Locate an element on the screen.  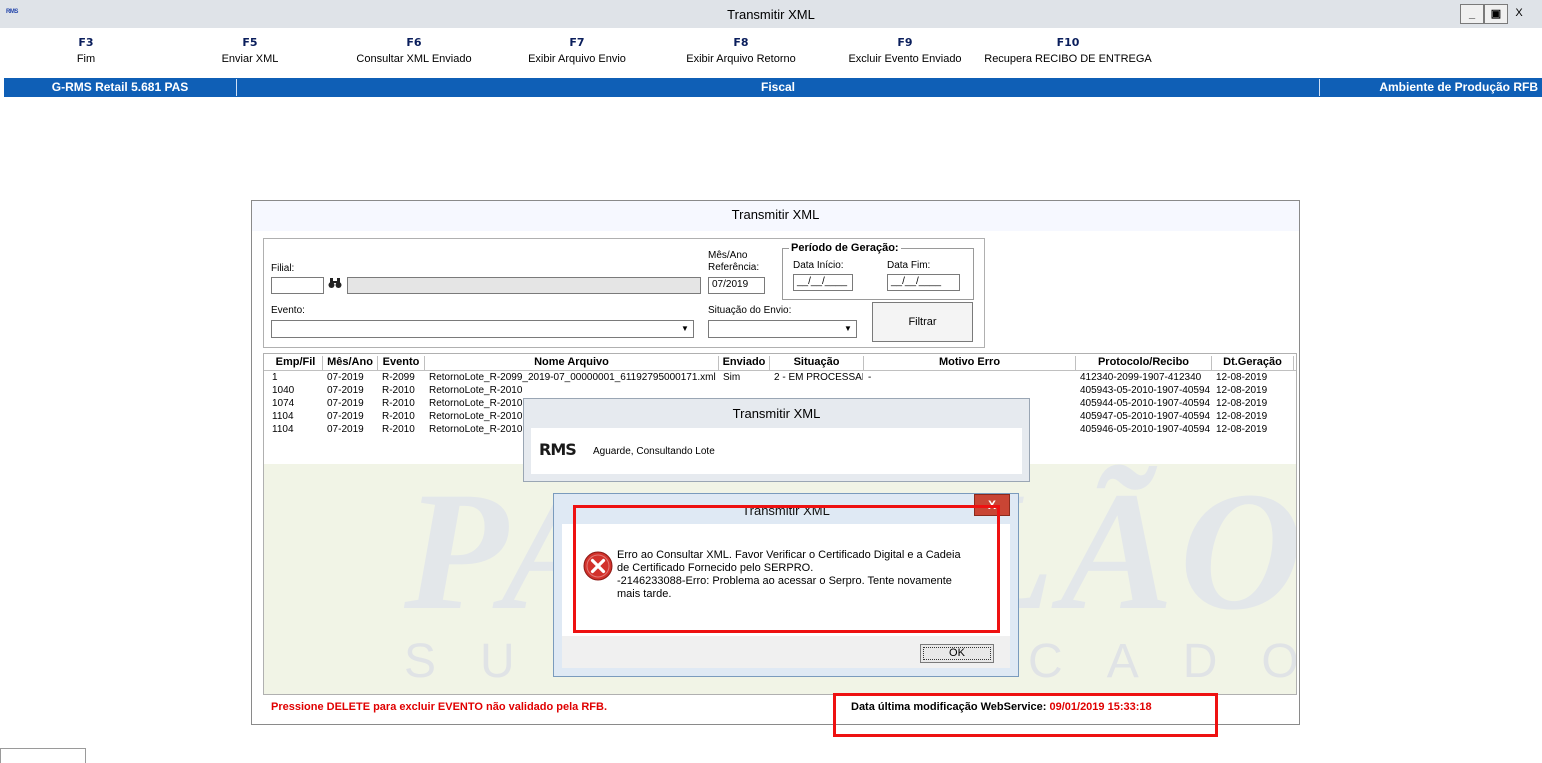
cell-empfil: 1074 is located at coordinates (283, 403).